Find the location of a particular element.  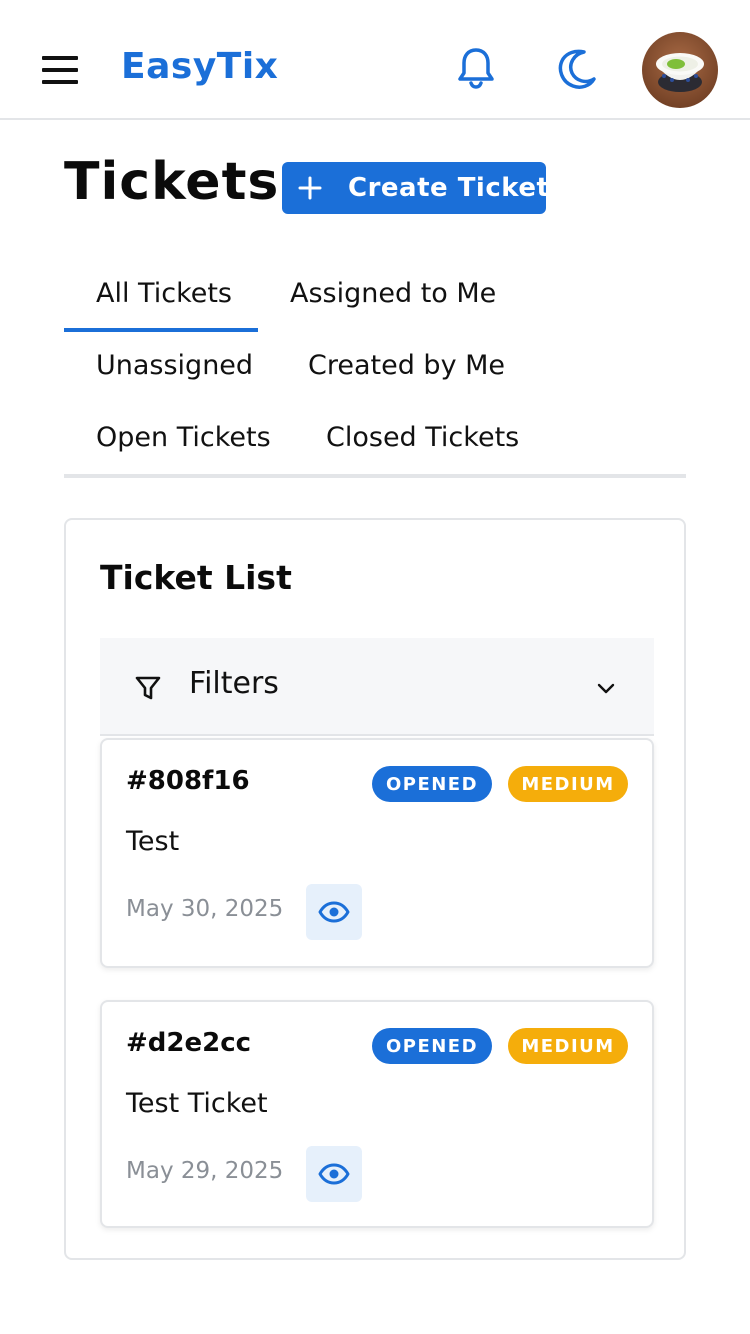

menu-icon is located at coordinates (60, 70).